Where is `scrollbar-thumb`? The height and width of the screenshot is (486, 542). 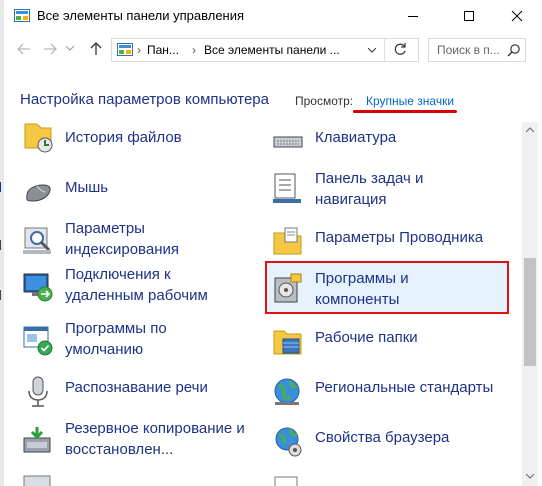 scrollbar-thumb is located at coordinates (530, 312).